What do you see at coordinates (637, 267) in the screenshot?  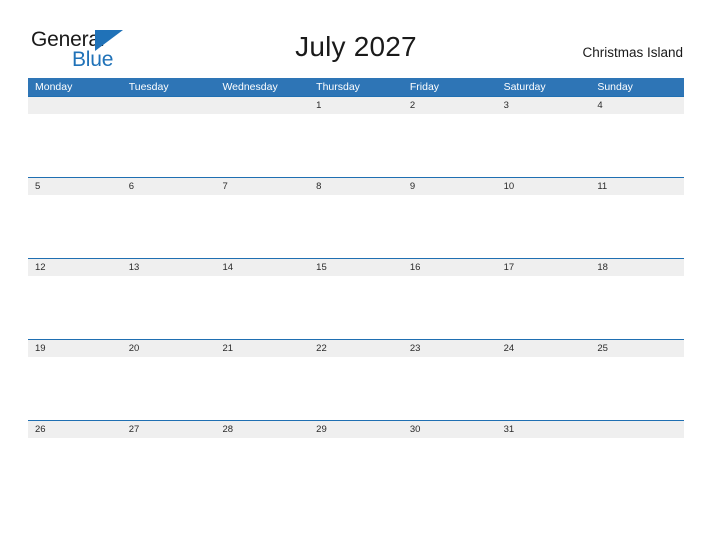 I see `day-cell: 18` at bounding box center [637, 267].